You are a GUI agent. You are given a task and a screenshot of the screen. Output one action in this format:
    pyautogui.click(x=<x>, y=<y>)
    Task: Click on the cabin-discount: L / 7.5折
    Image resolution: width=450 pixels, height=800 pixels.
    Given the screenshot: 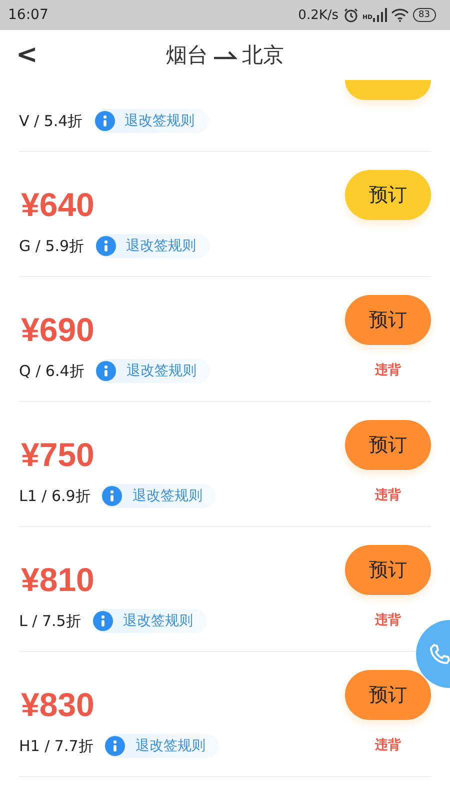 What is the action you would take?
    pyautogui.click(x=50, y=621)
    